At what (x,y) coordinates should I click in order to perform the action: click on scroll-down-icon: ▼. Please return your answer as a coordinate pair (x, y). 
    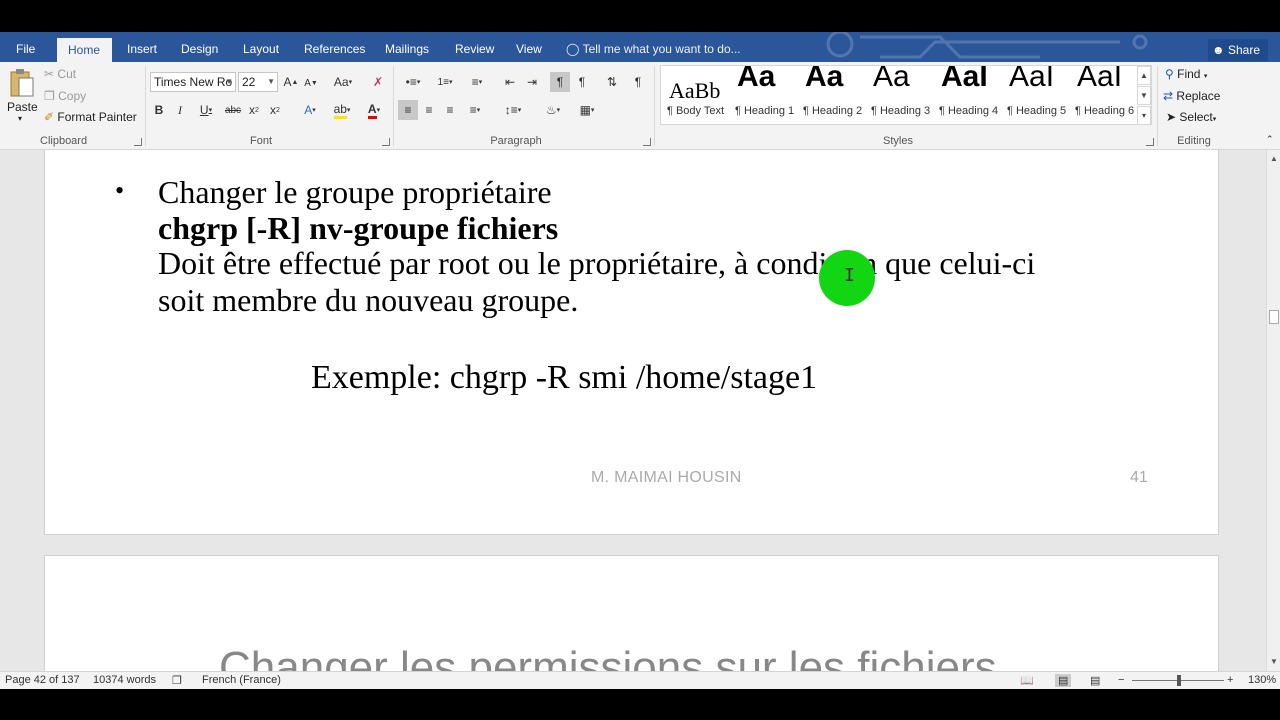
    Looking at the image, I should click on (1273, 662).